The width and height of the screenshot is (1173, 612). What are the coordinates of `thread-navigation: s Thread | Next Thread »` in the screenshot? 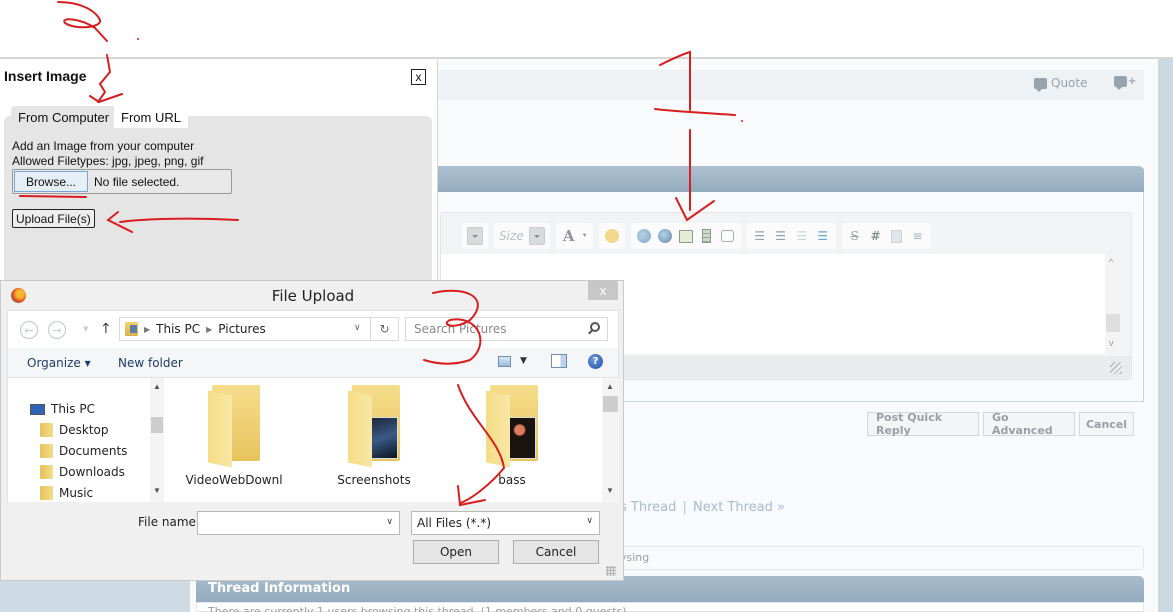 It's located at (702, 507).